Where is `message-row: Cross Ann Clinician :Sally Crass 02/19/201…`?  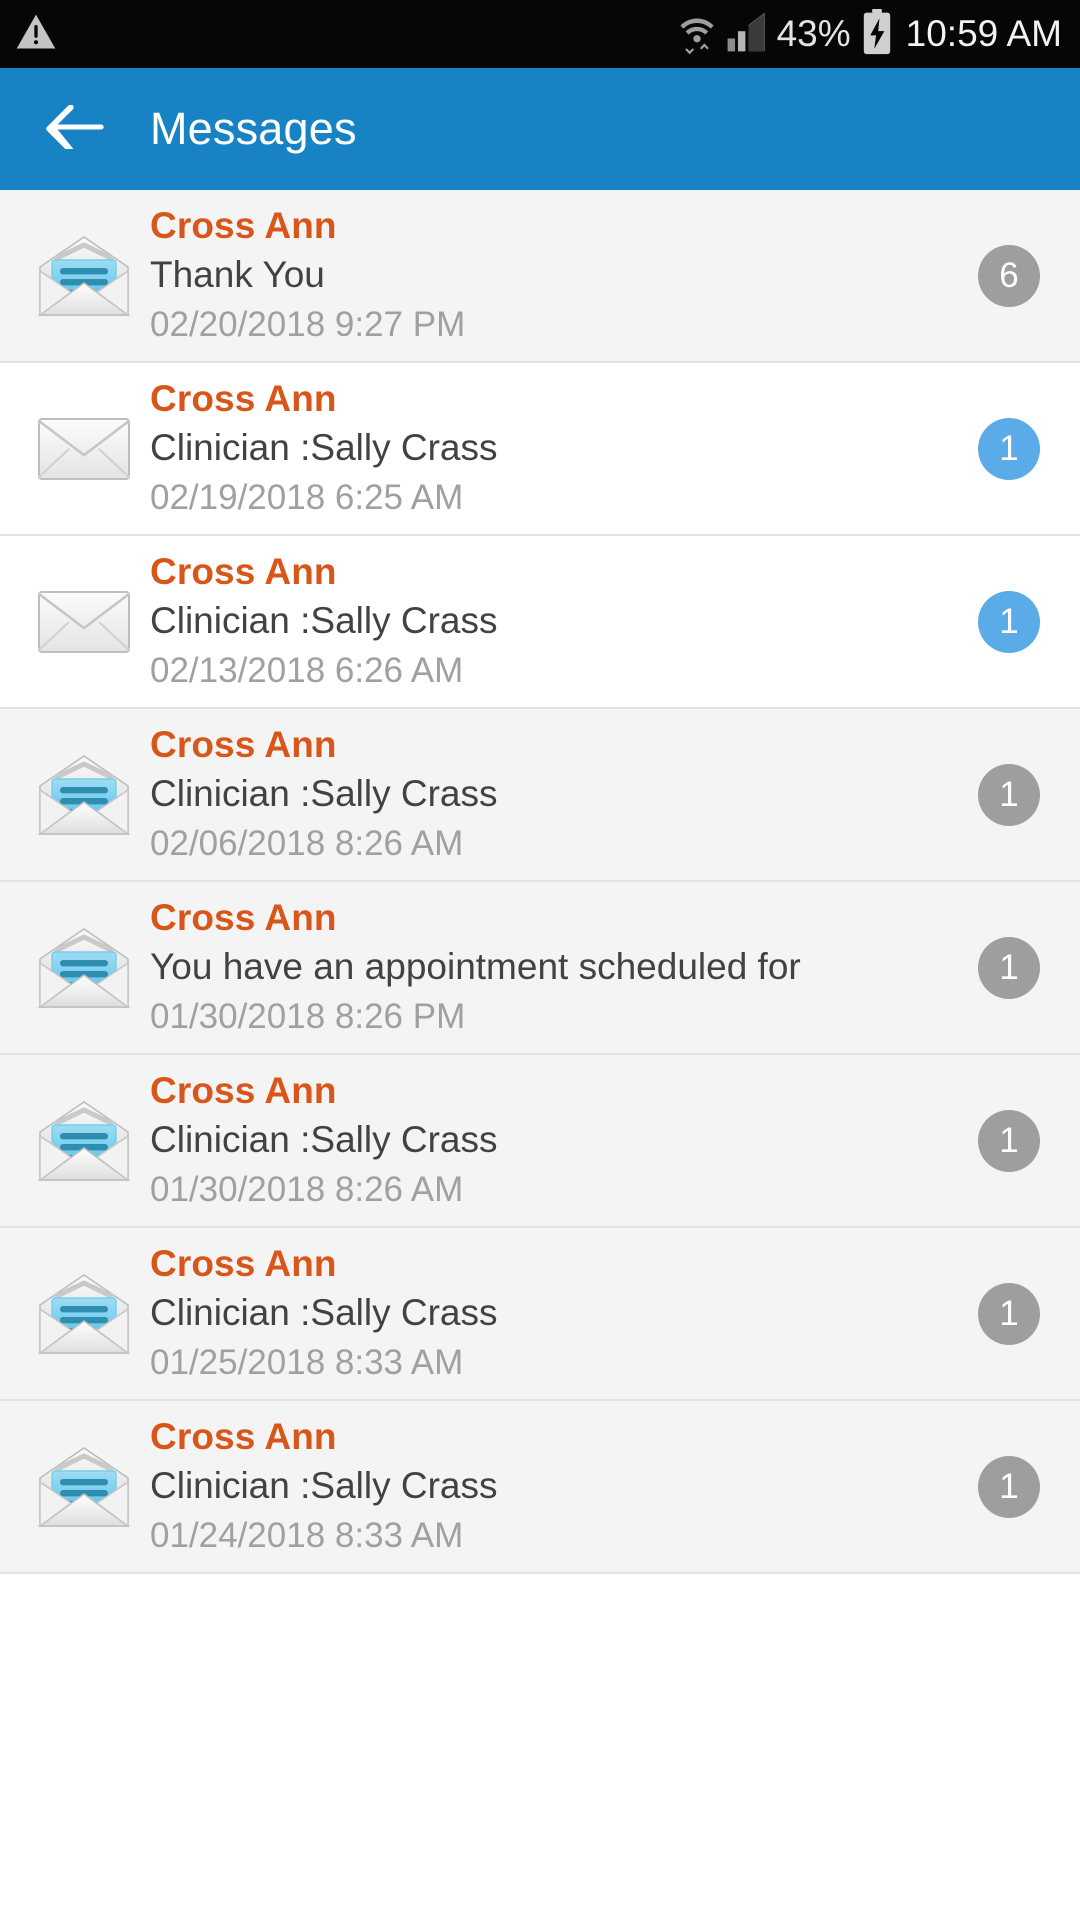 message-row: Cross Ann Clinician :Sally Crass 02/19/201… is located at coordinates (540, 449).